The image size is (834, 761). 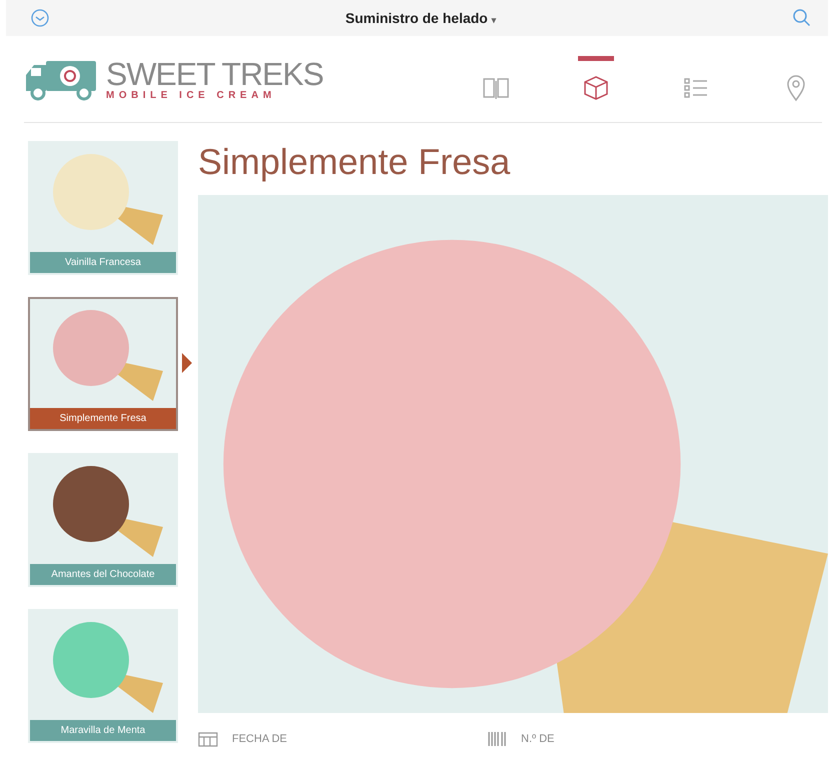 What do you see at coordinates (537, 739) in the screenshot?
I see `field-label: N.º DE` at bounding box center [537, 739].